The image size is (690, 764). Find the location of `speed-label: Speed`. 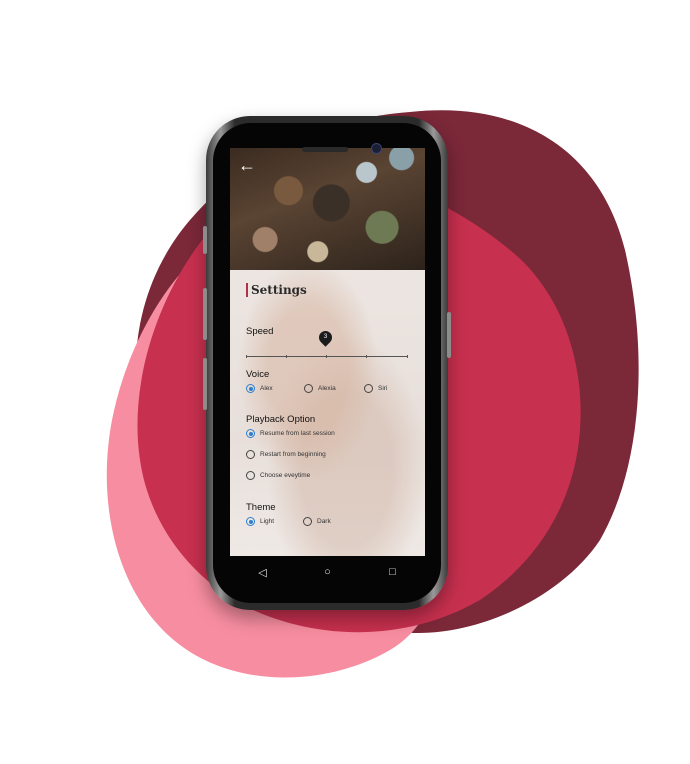

speed-label: Speed is located at coordinates (260, 331).